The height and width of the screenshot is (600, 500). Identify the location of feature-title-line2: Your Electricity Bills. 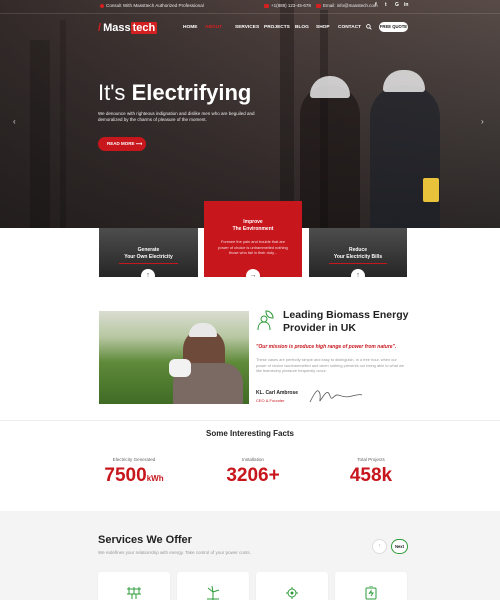
(358, 257).